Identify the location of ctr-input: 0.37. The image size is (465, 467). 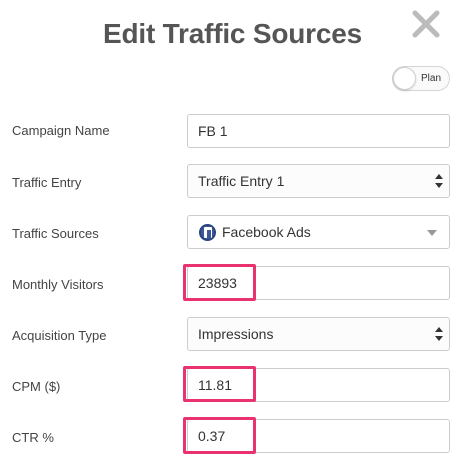
(318, 436).